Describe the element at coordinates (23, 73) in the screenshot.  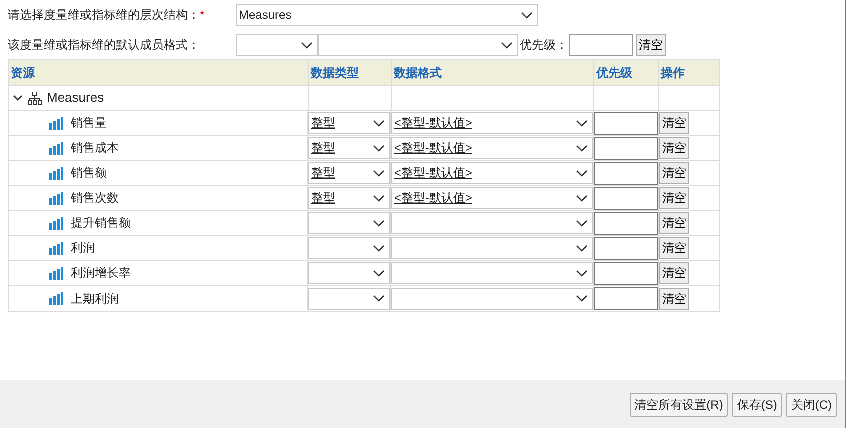
I see `column-header: 资源` at that location.